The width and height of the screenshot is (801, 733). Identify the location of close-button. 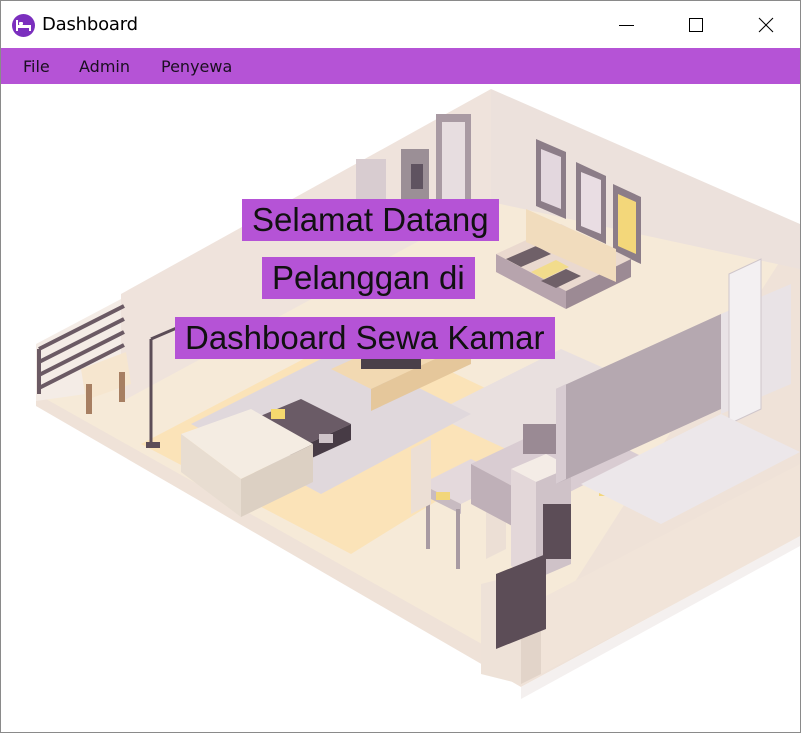
(766, 24).